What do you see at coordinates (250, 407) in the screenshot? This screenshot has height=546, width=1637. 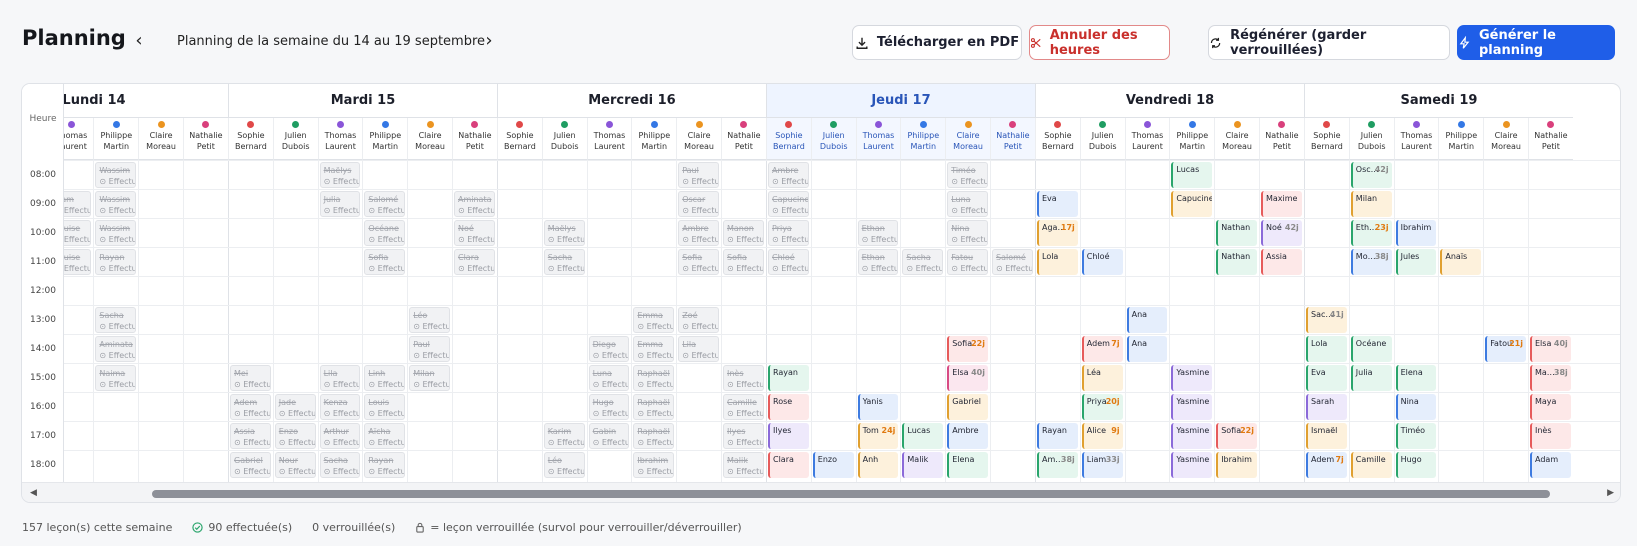 I see `lesson-card: Adem ⊙ Effectu` at bounding box center [250, 407].